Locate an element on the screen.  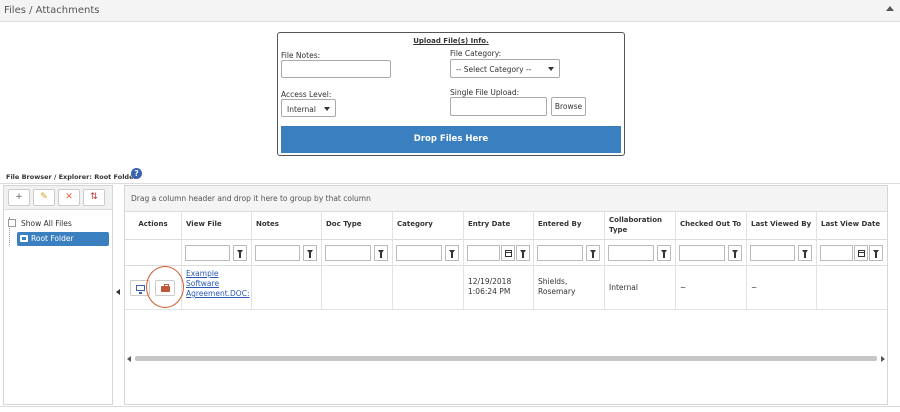
access-level-value: Internal is located at coordinates (301, 109).